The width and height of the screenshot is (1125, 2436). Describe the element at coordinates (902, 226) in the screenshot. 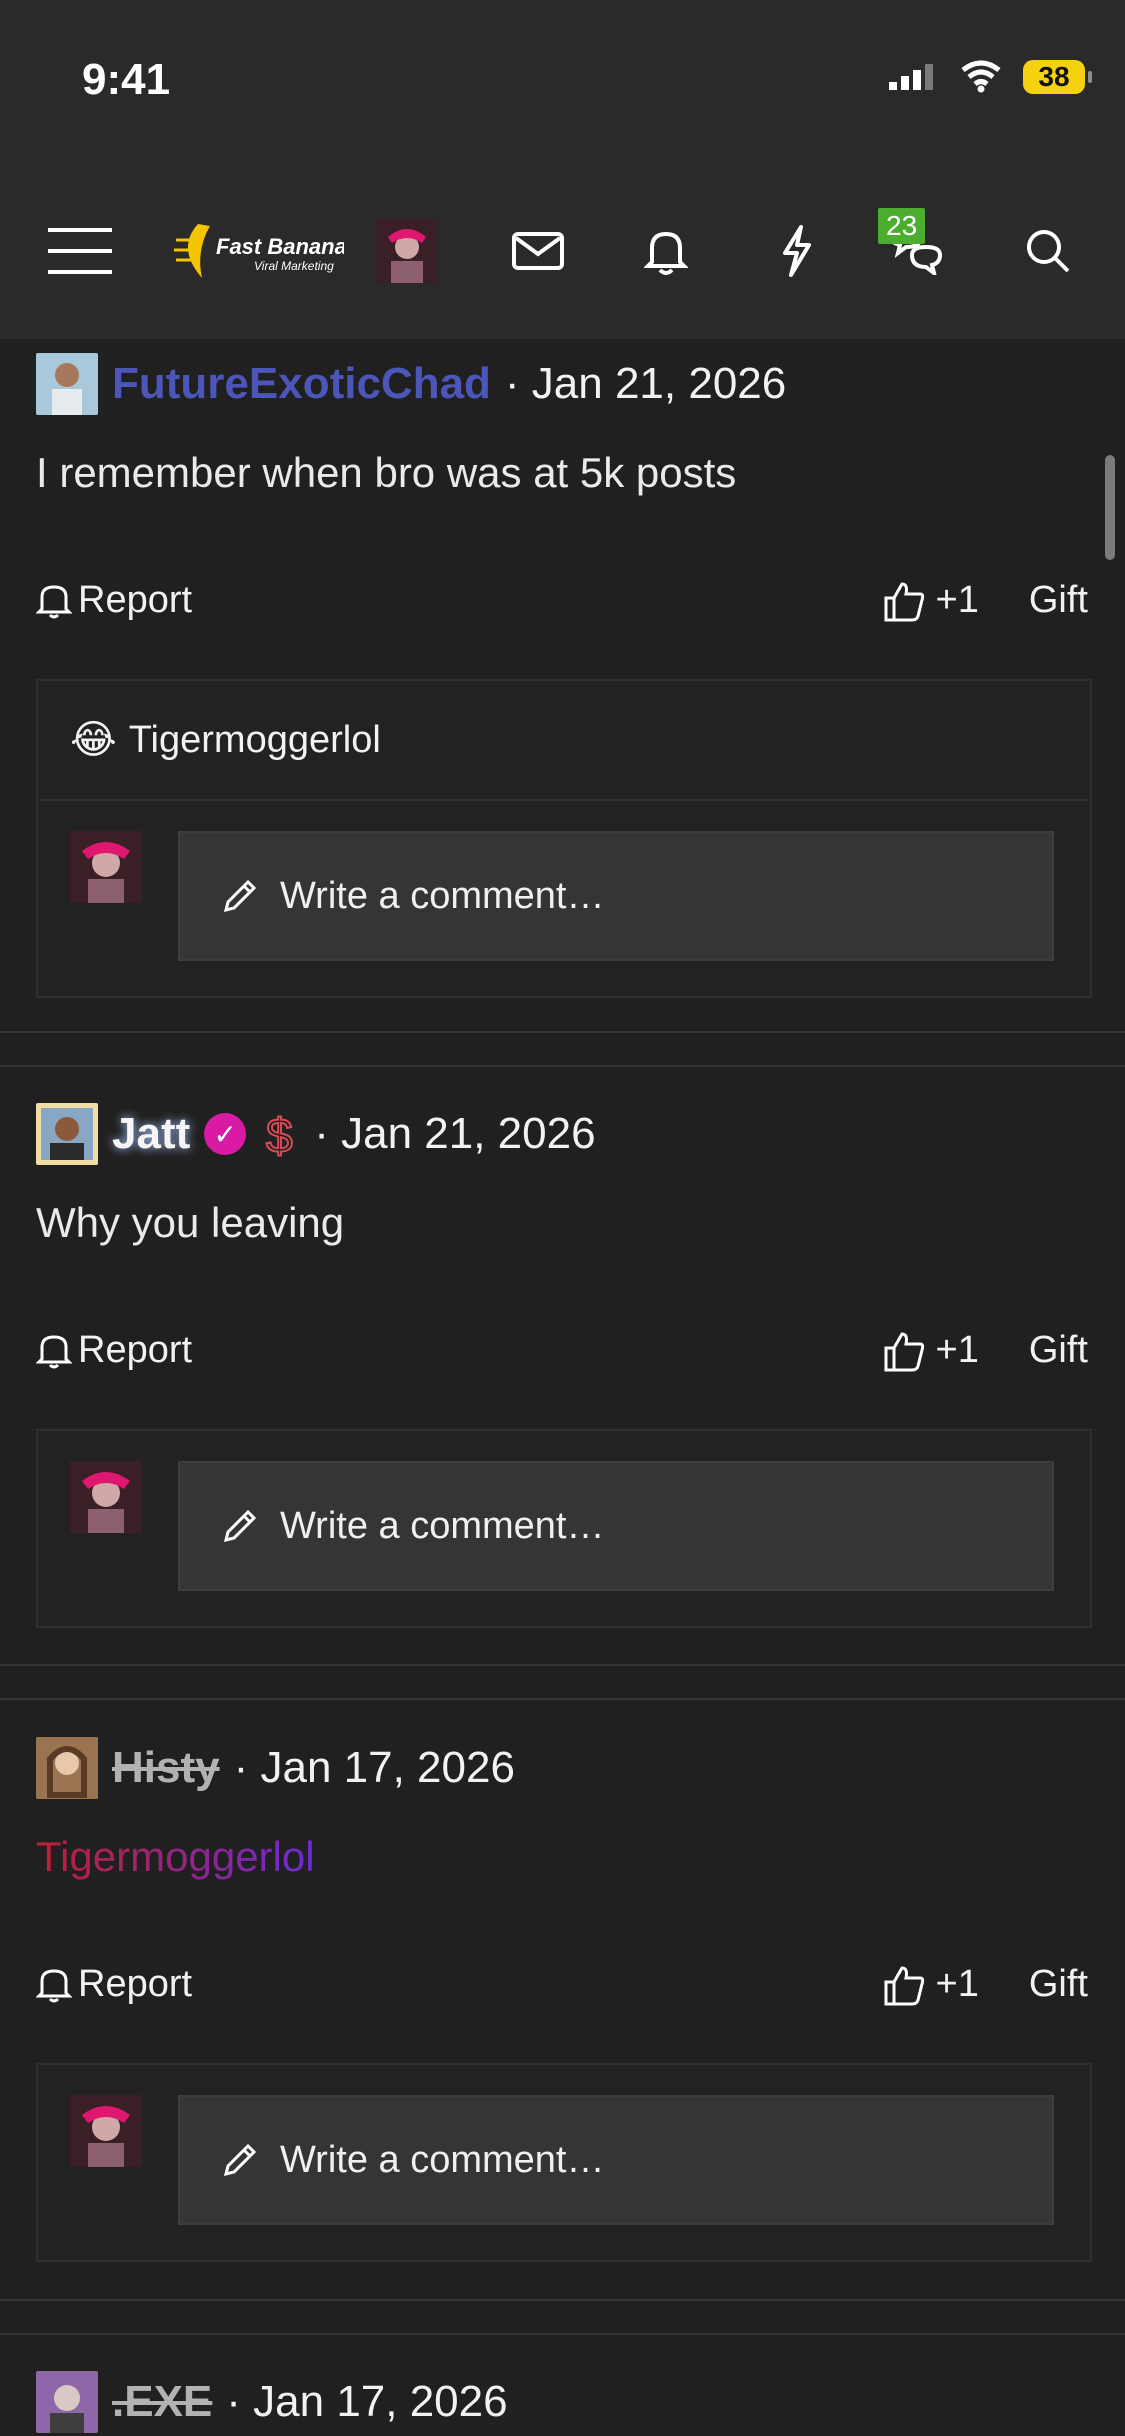

I see `chat-badge: 23` at that location.